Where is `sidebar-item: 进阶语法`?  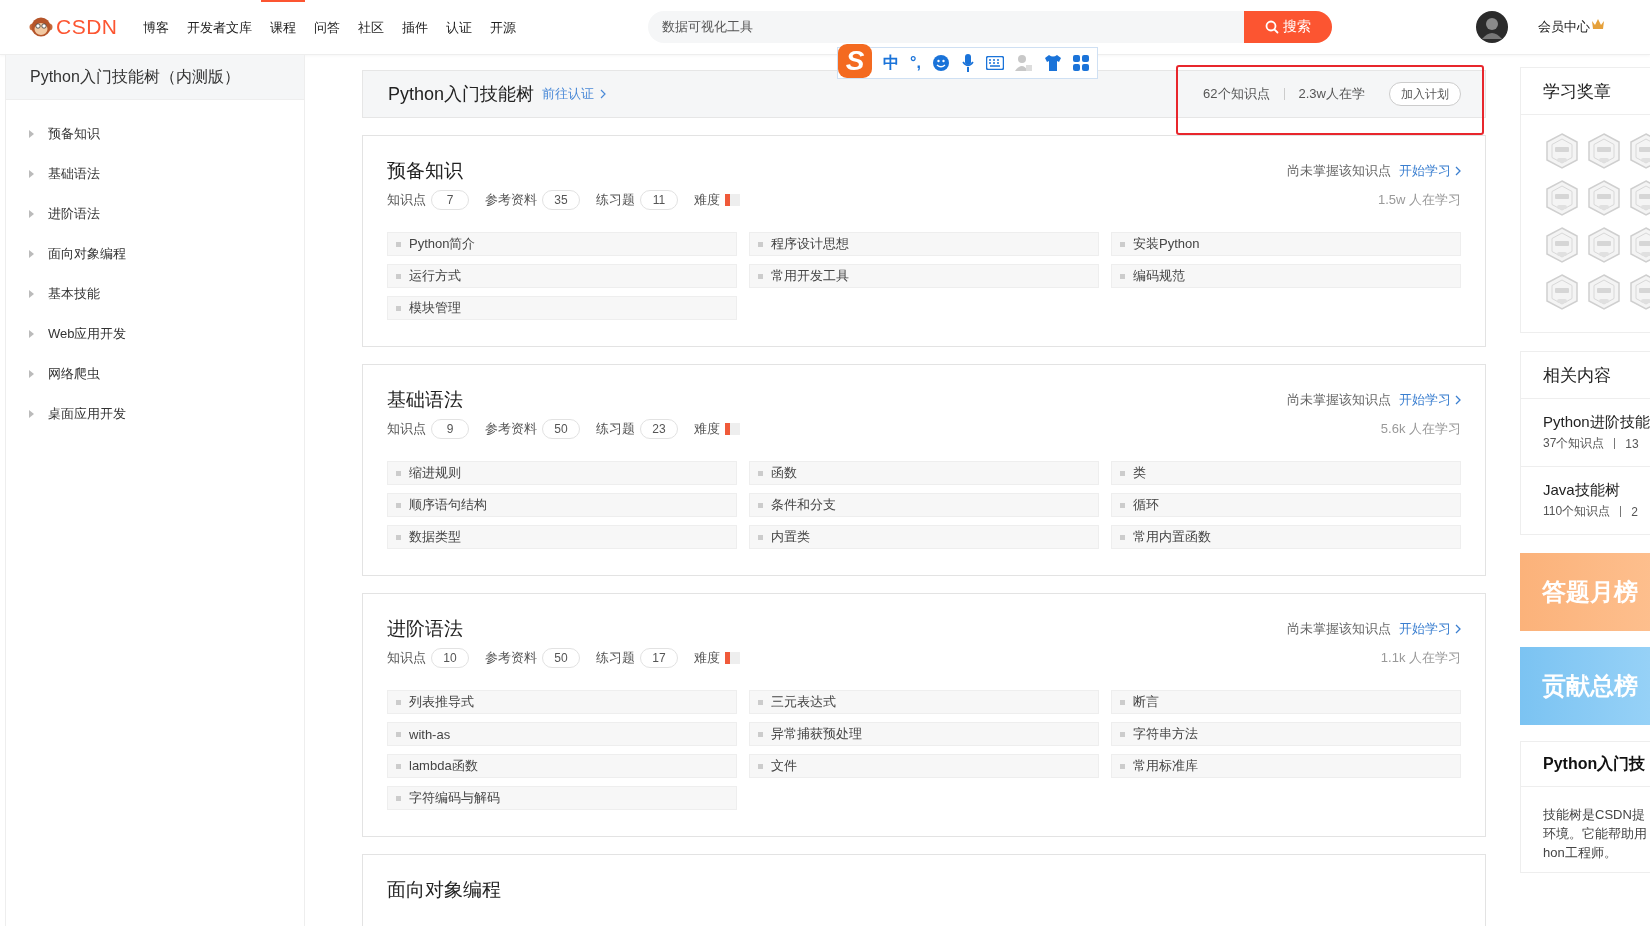
sidebar-item: 进阶语法 is located at coordinates (155, 214).